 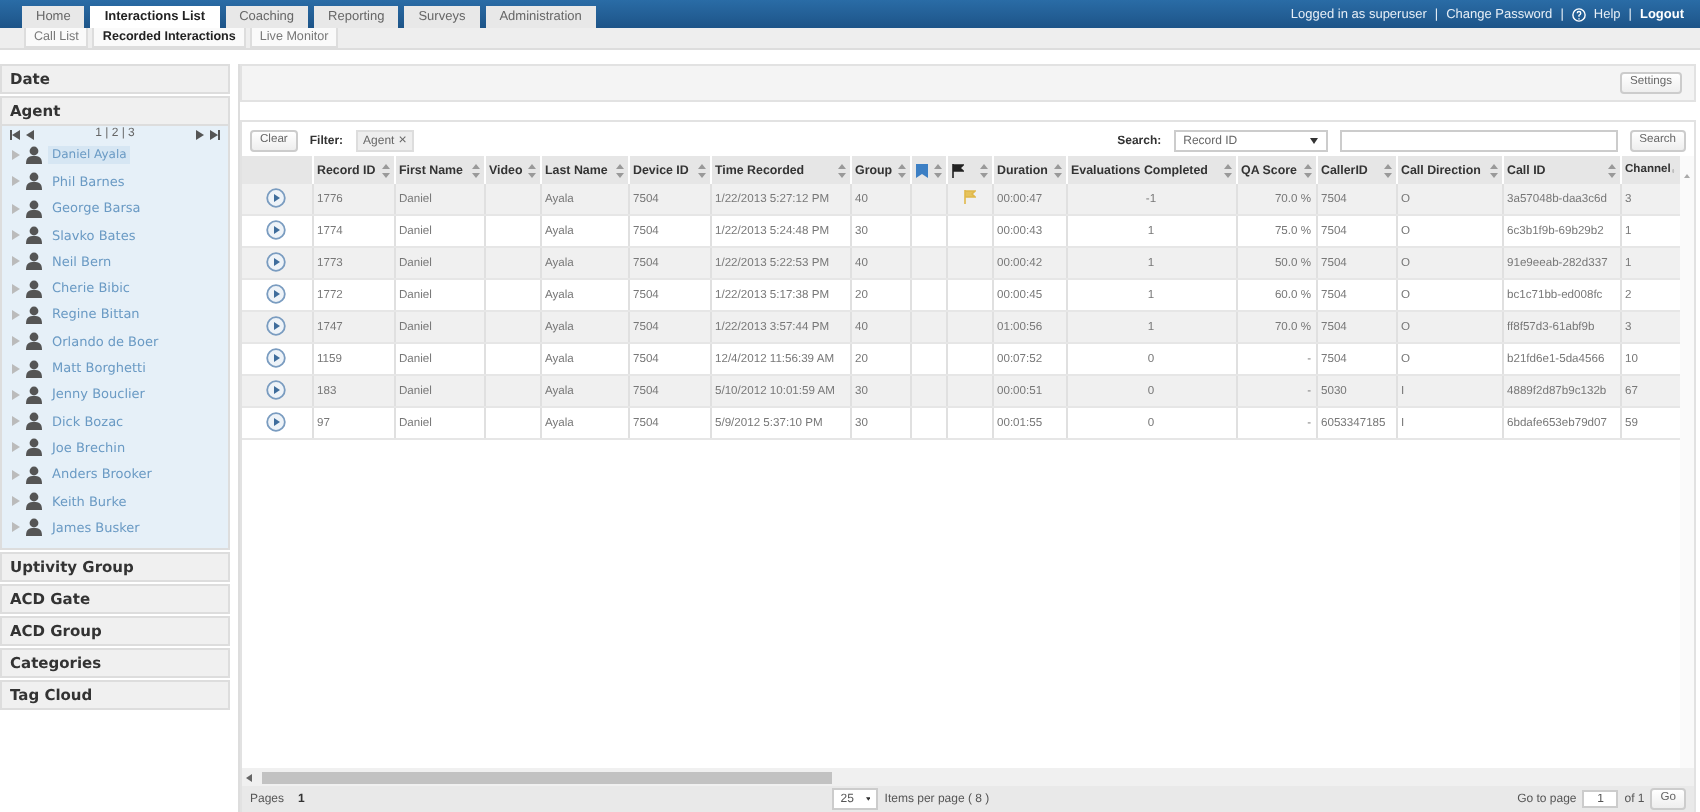 What do you see at coordinates (921, 170) in the screenshot?
I see `bookmark-icon` at bounding box center [921, 170].